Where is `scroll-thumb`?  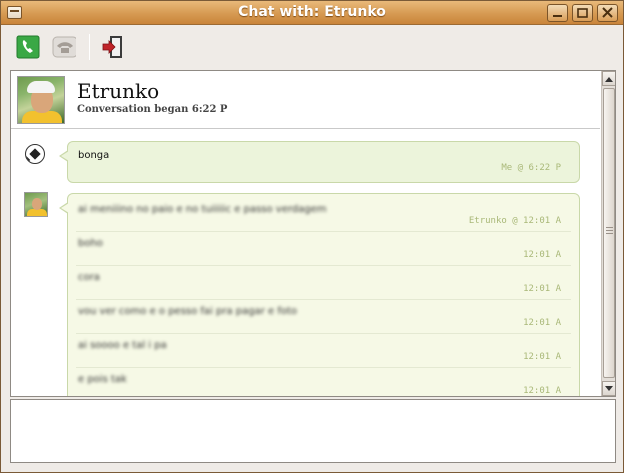
scroll-thumb is located at coordinates (609, 233).